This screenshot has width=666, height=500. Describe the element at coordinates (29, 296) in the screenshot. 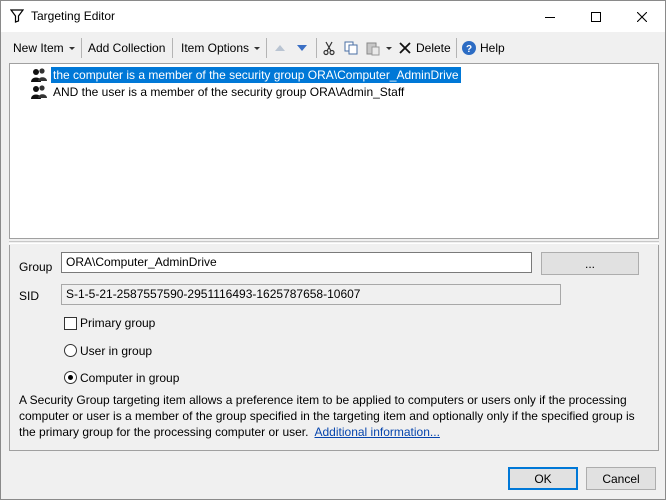

I see `sid-label: SID` at that location.